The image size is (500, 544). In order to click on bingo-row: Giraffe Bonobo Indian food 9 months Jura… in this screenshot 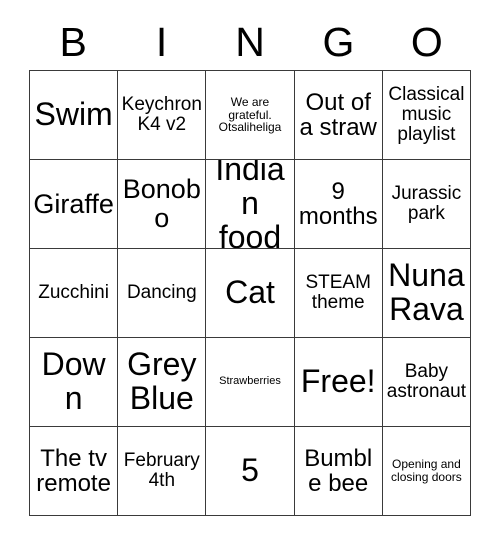, I will do `click(251, 204)`.